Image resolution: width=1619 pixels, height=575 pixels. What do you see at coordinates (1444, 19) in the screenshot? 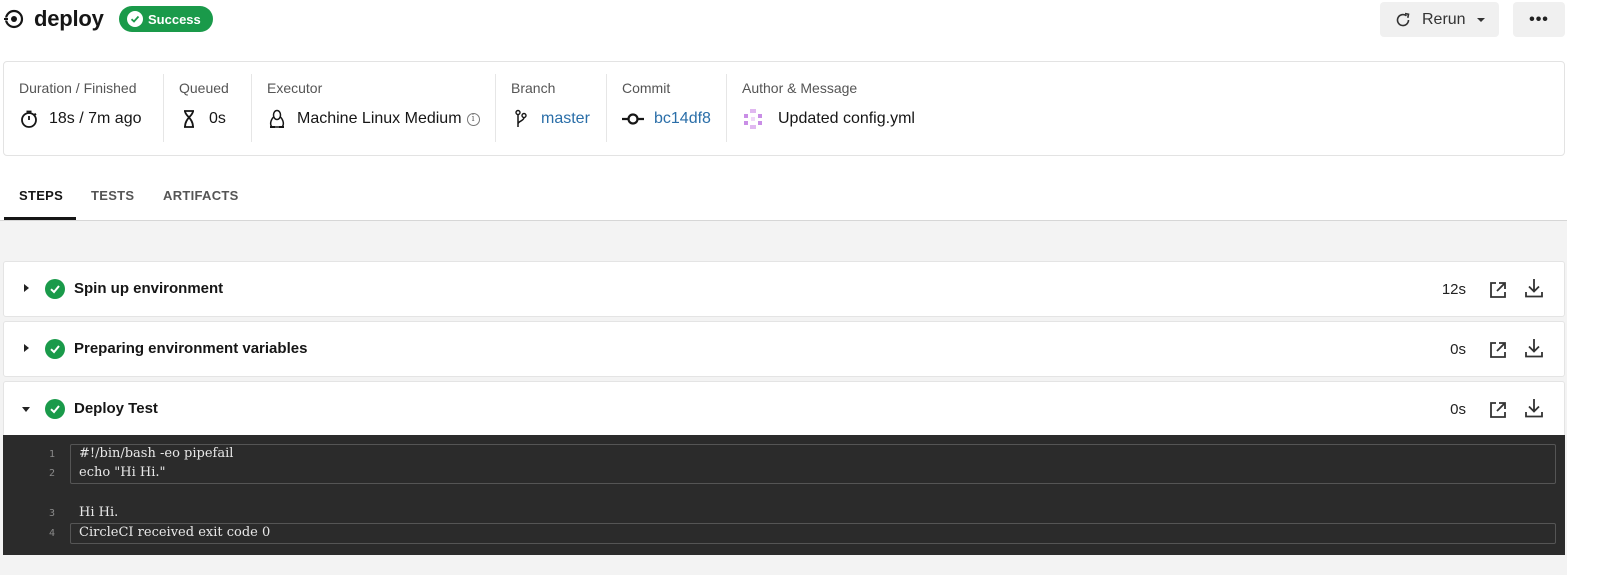
I see `rerun-label: Rerun` at bounding box center [1444, 19].